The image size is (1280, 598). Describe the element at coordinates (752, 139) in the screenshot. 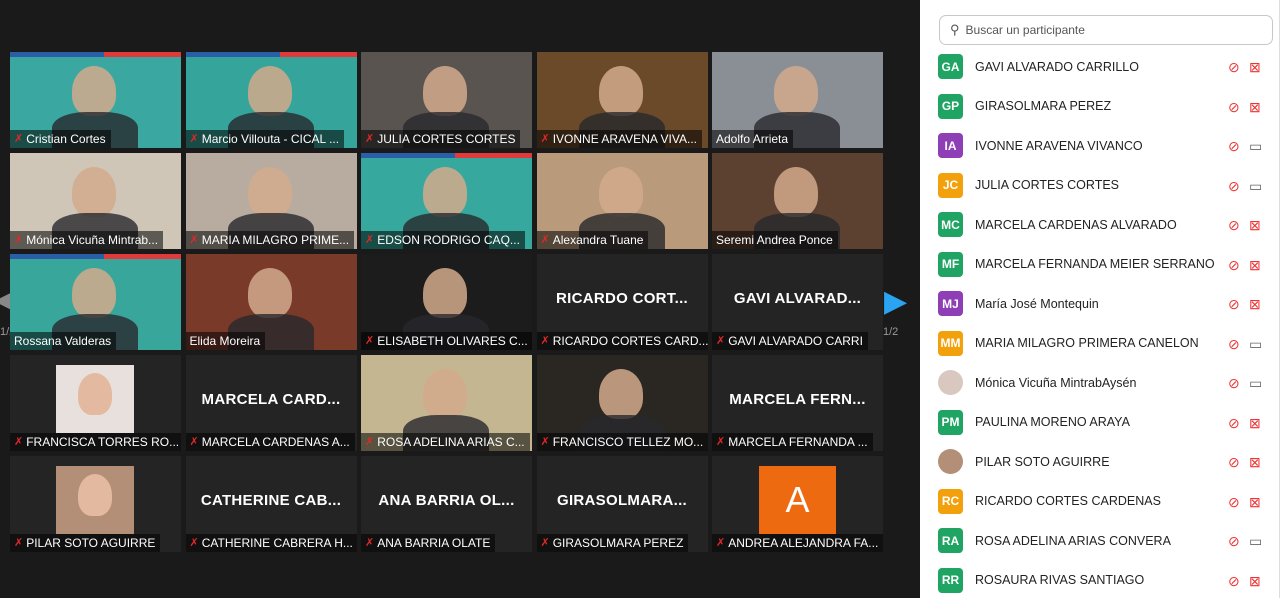

I see `tile-participant-name: Adolfo Arrieta` at that location.